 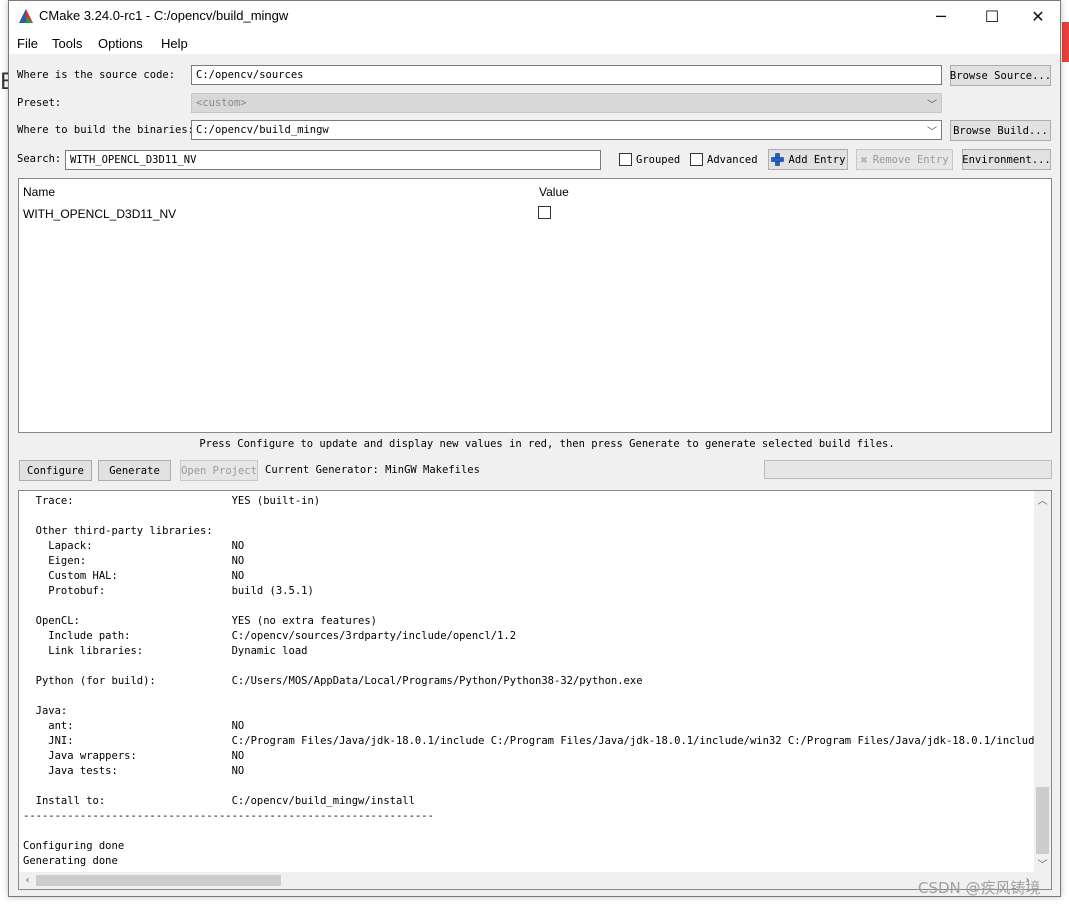 I want to click on configure-button: Configure, so click(x=55, y=470).